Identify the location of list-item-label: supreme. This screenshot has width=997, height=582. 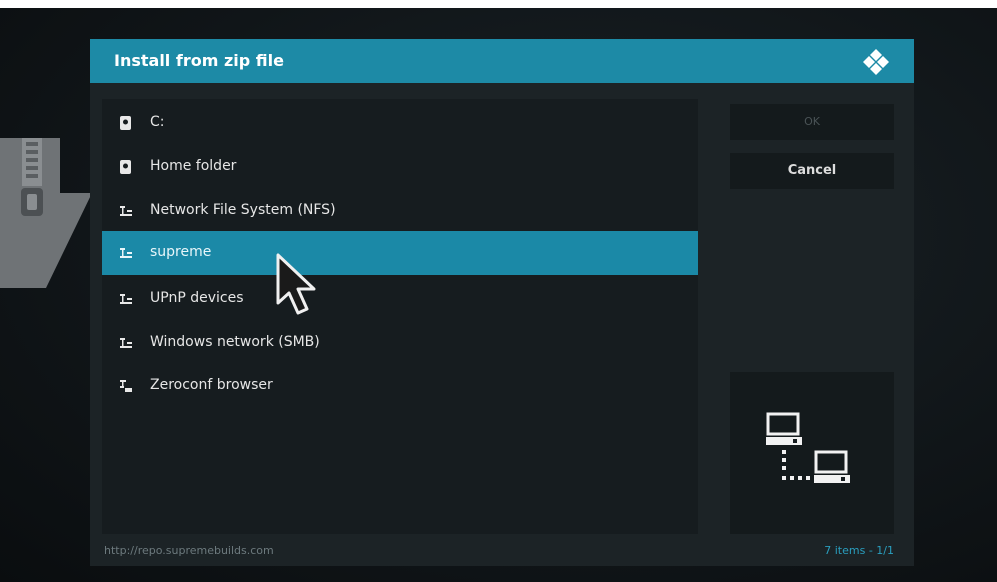
(181, 252).